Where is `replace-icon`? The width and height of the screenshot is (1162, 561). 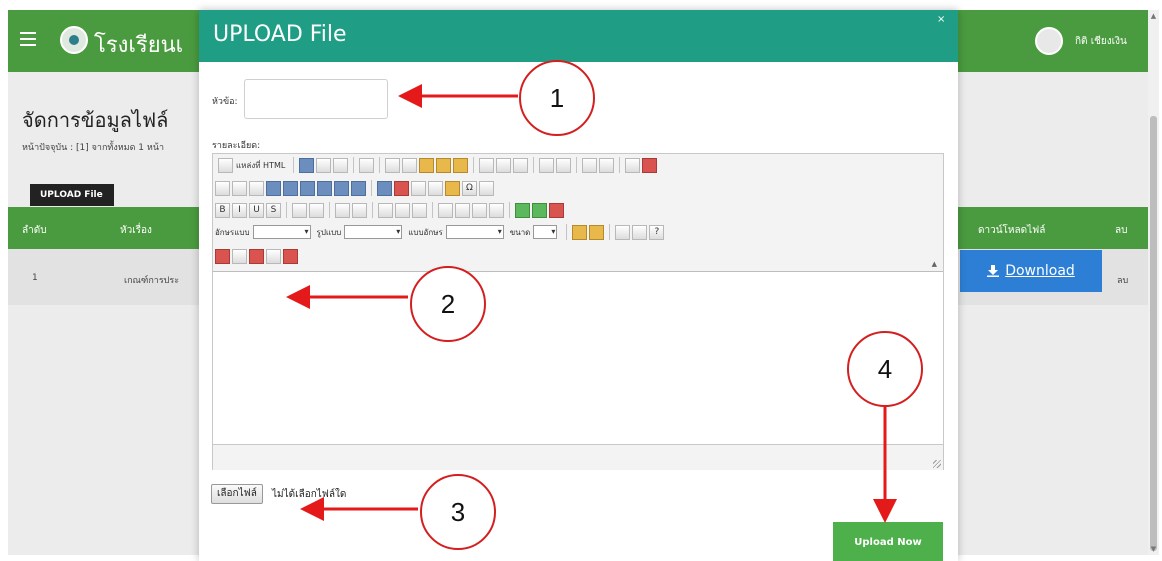 replace-icon is located at coordinates (607, 165).